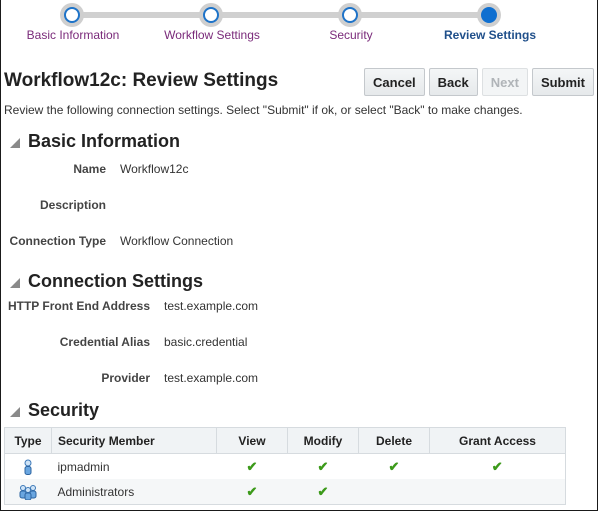 The height and width of the screenshot is (512, 598). Describe the element at coordinates (78, 306) in the screenshot. I see `field-label: HTTP Front End Address` at that location.